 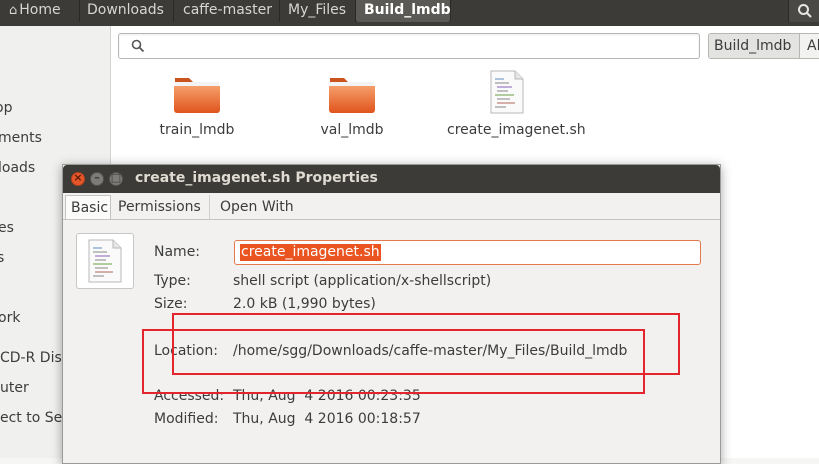 What do you see at coordinates (7, 228) in the screenshot?
I see `sidebar-item-pictures: es` at bounding box center [7, 228].